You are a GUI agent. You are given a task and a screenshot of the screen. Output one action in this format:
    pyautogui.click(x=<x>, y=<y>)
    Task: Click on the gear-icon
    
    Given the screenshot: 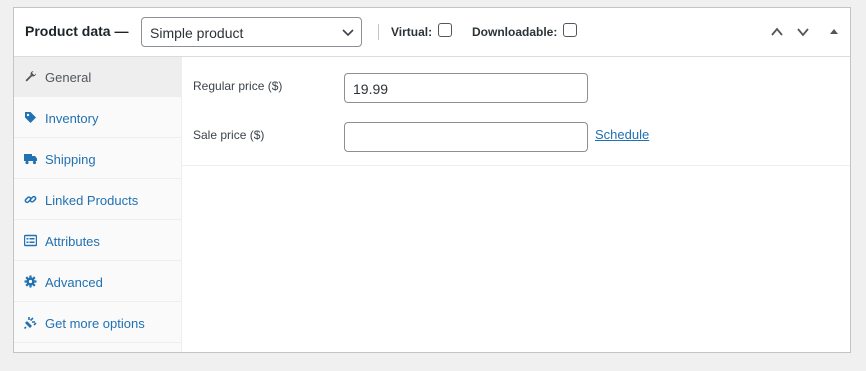 What is the action you would take?
    pyautogui.click(x=30, y=281)
    